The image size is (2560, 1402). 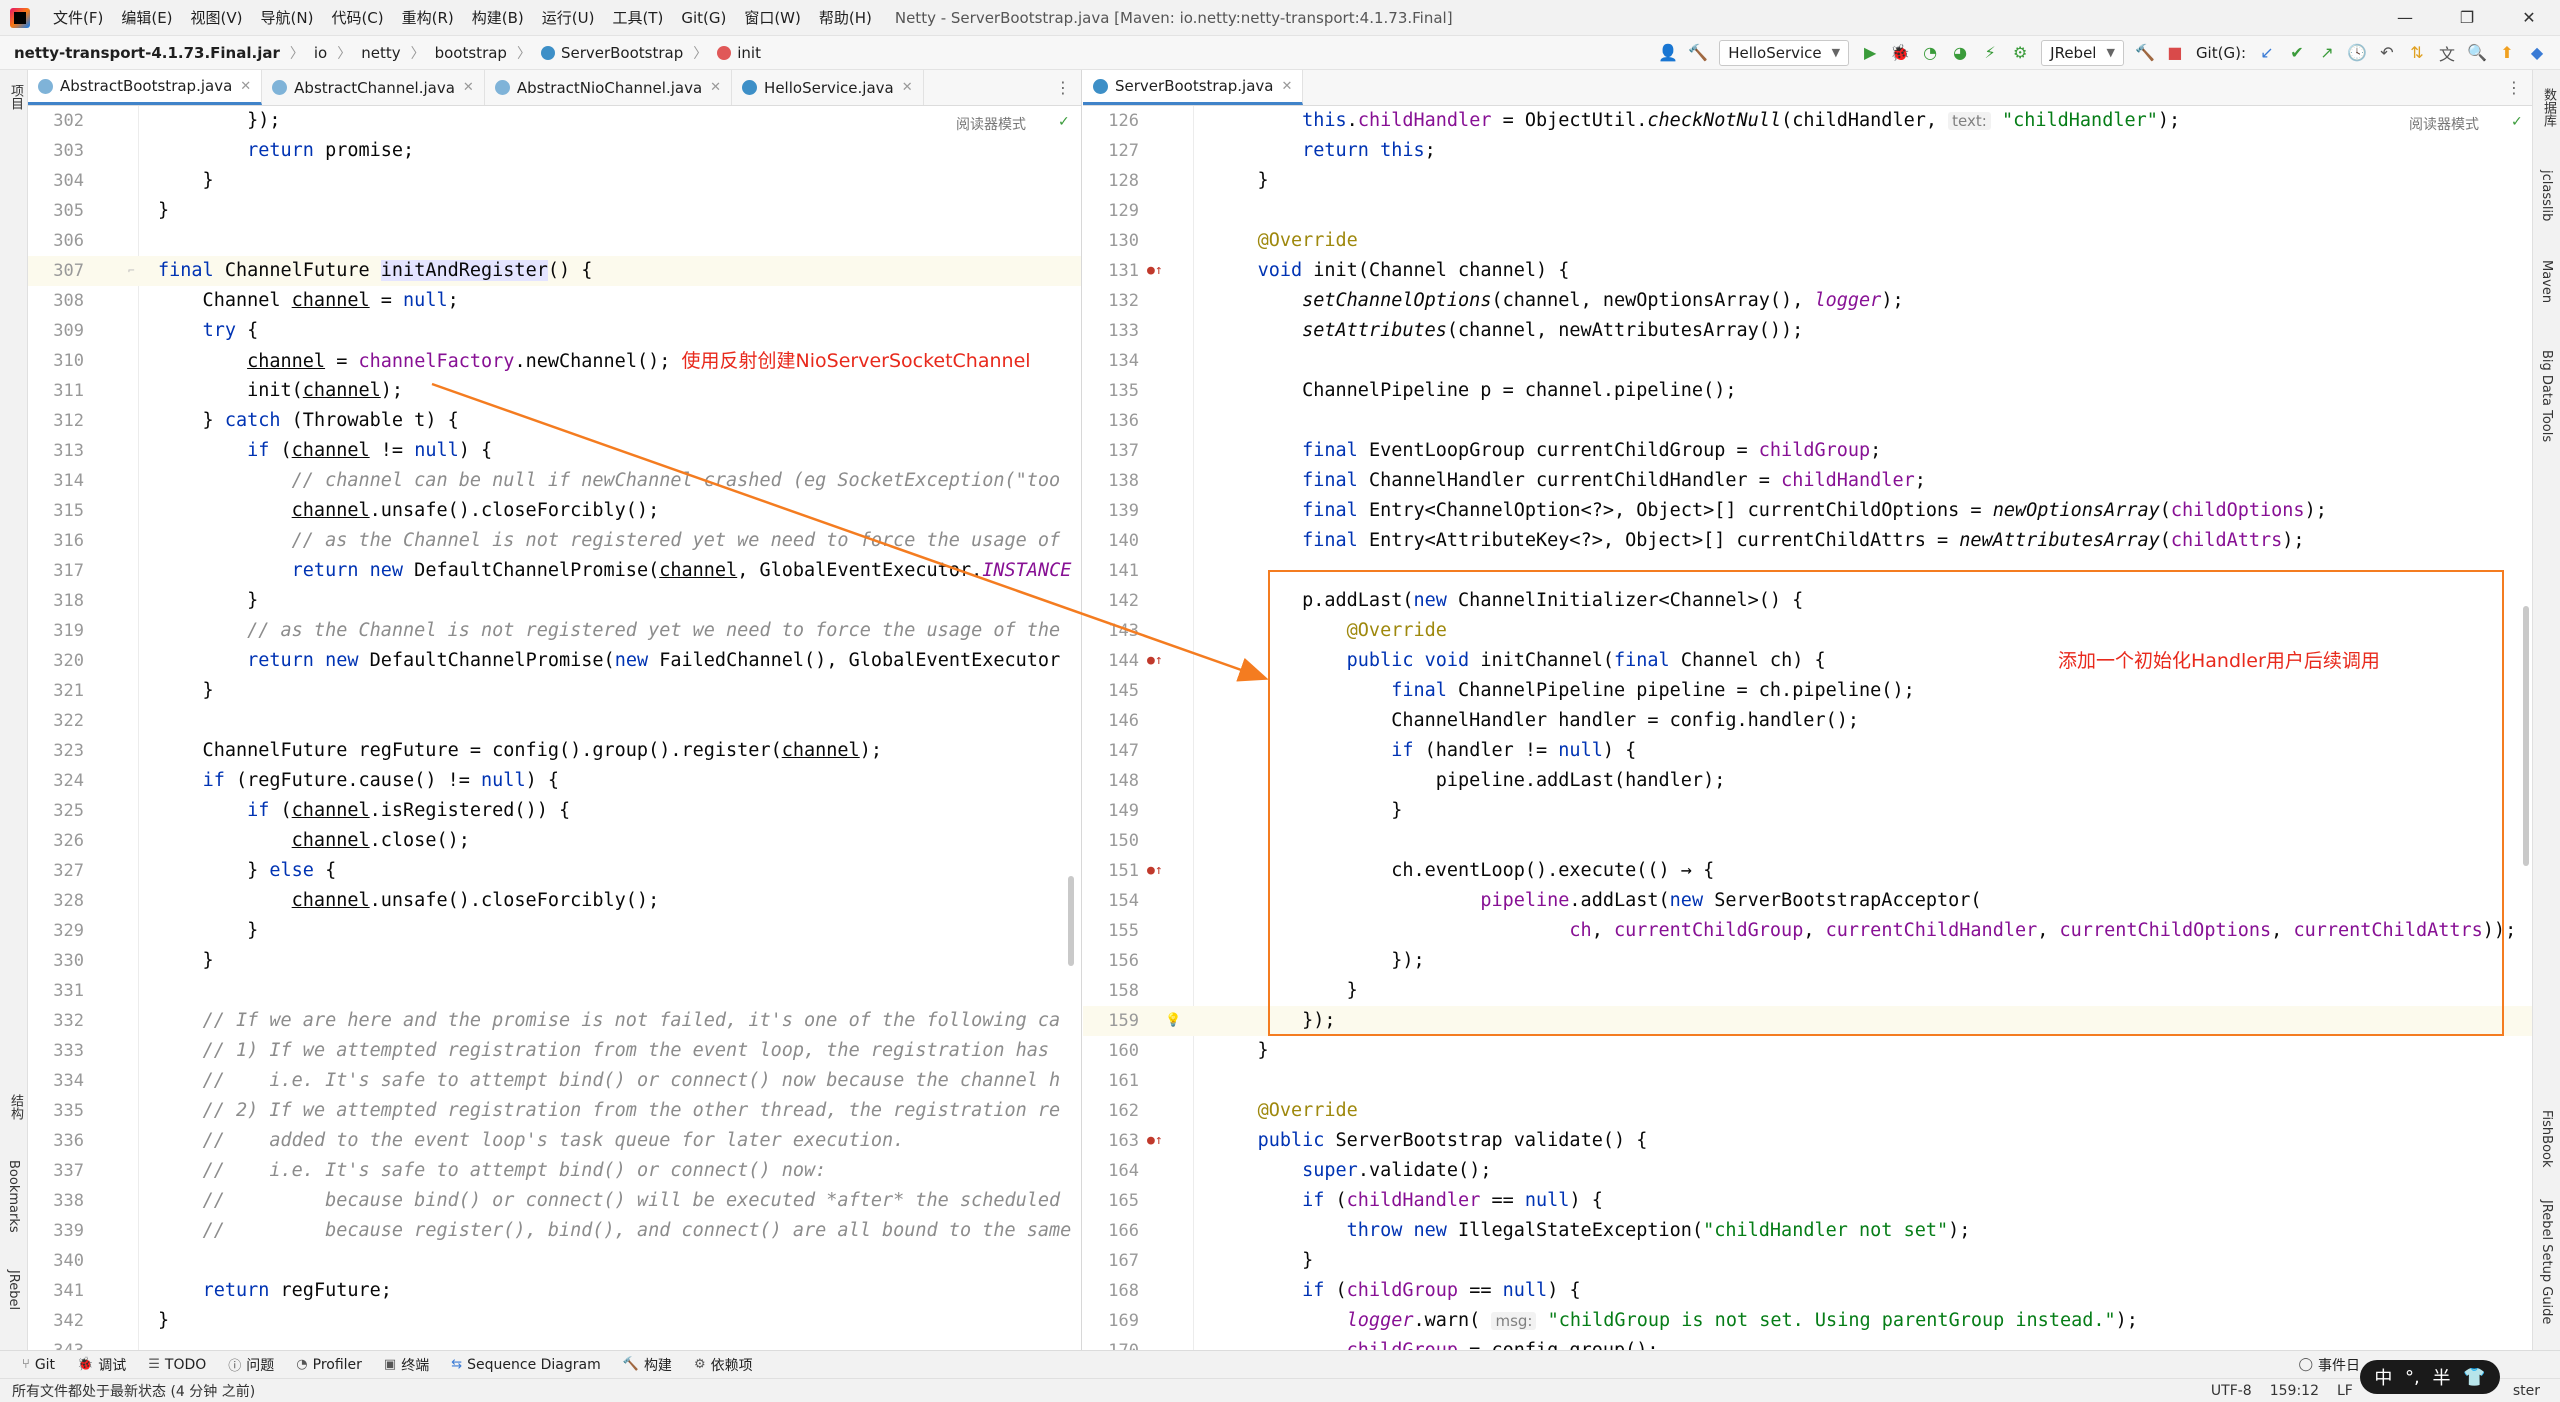 What do you see at coordinates (1930, 53) in the screenshot?
I see `coverage-icon: ◔` at bounding box center [1930, 53].